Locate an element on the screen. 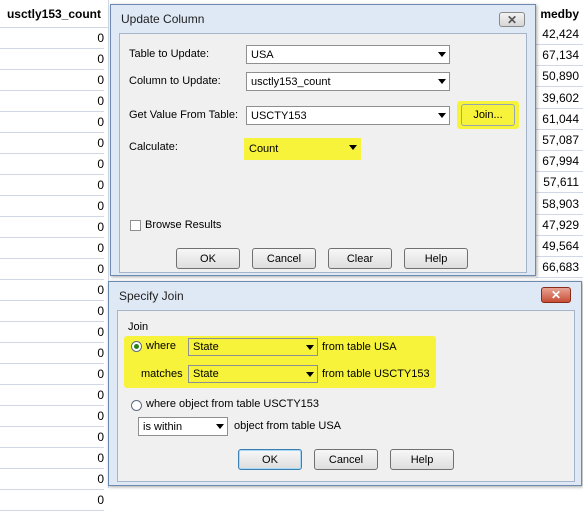 This screenshot has height=511, width=583. column-to-update-select: usctly153_count is located at coordinates (348, 81).